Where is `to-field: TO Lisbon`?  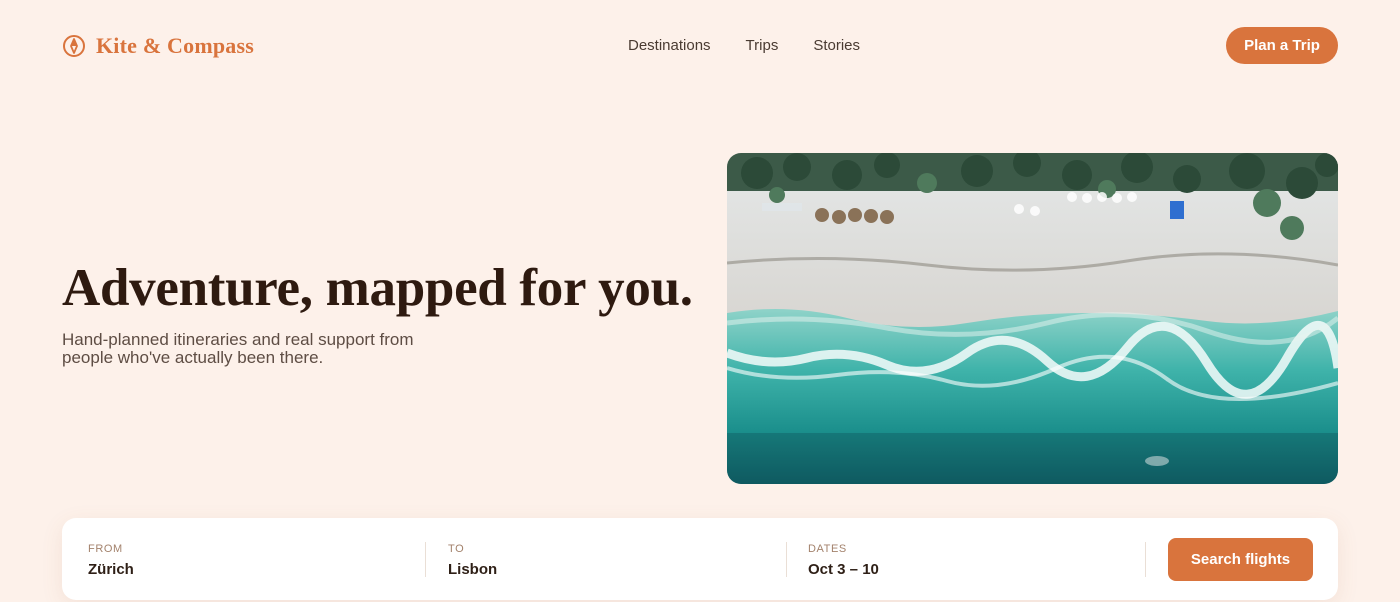 to-field: TO Lisbon is located at coordinates (613, 559).